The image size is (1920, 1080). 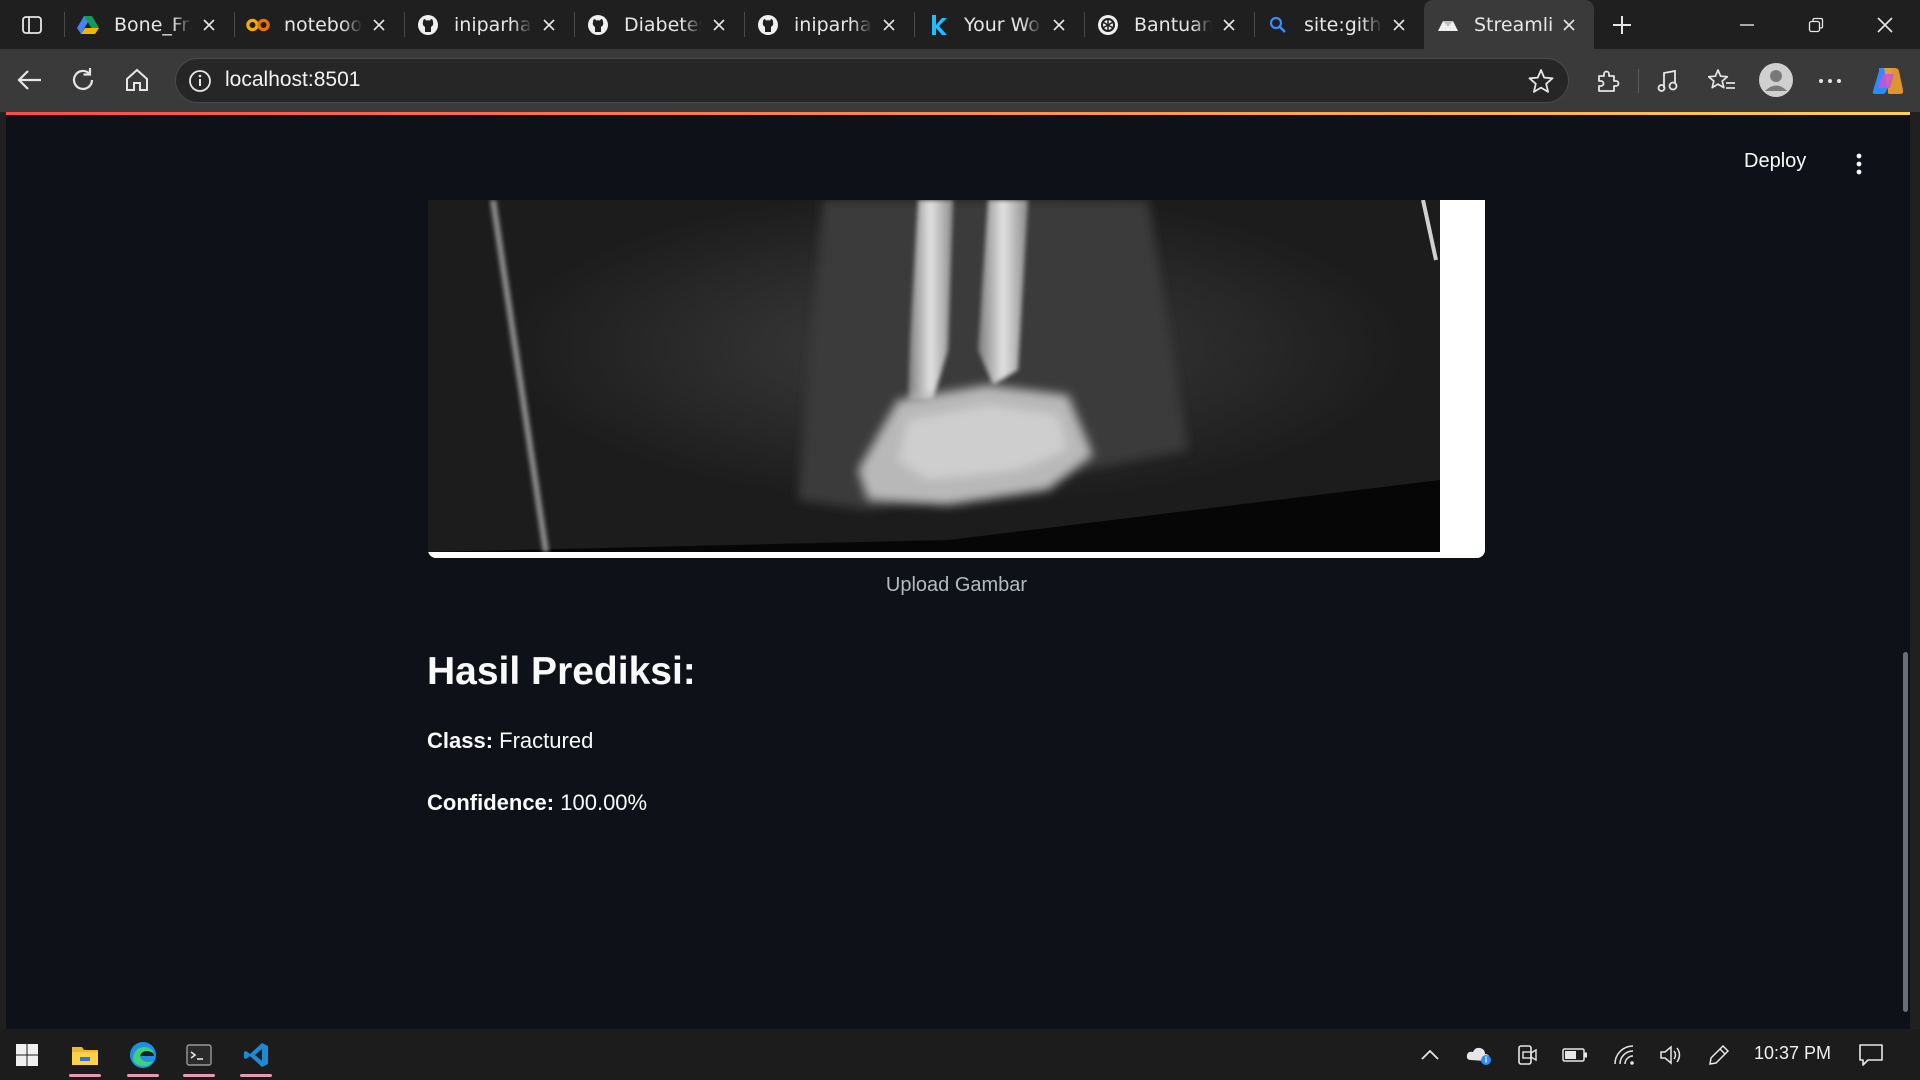 I want to click on deploy-button: Deploy, so click(x=1775, y=161).